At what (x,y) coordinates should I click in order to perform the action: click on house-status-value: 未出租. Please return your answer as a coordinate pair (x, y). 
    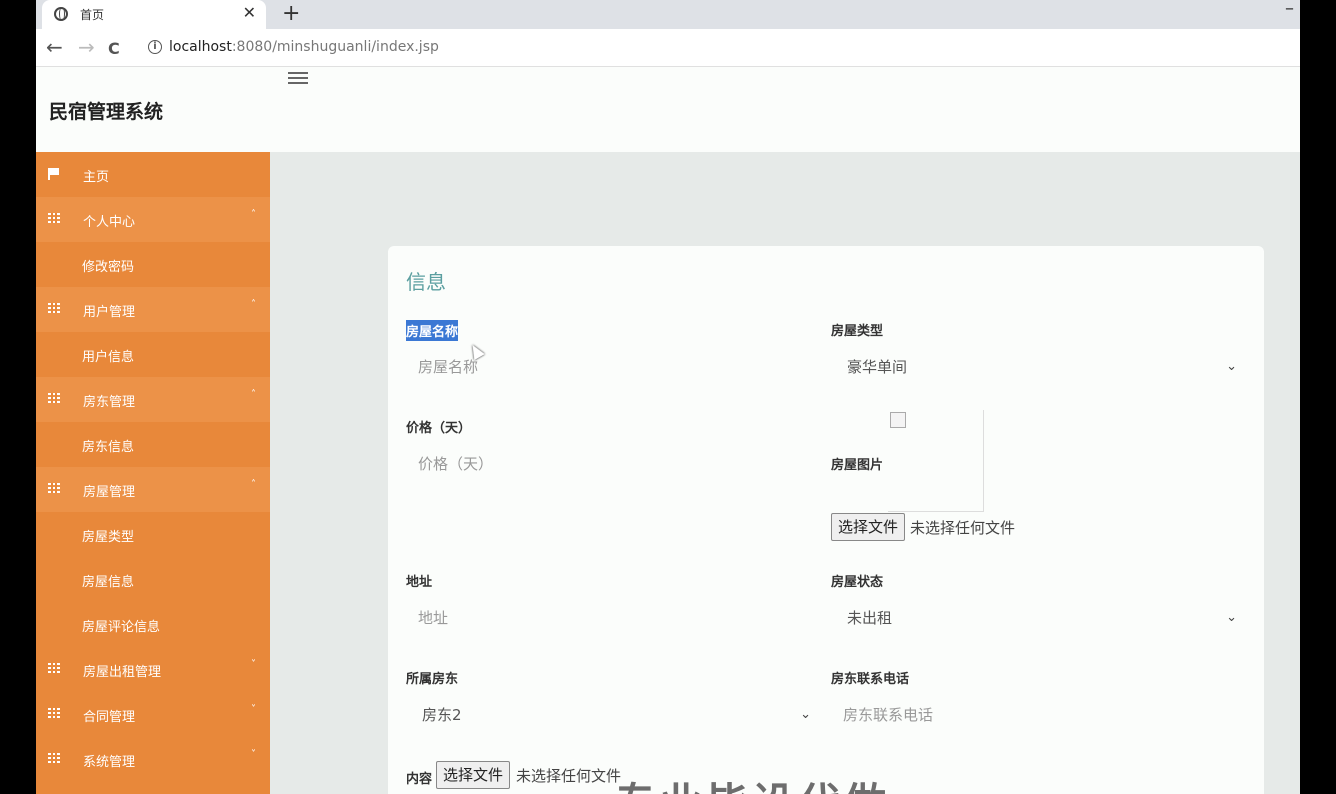
    Looking at the image, I should click on (870, 618).